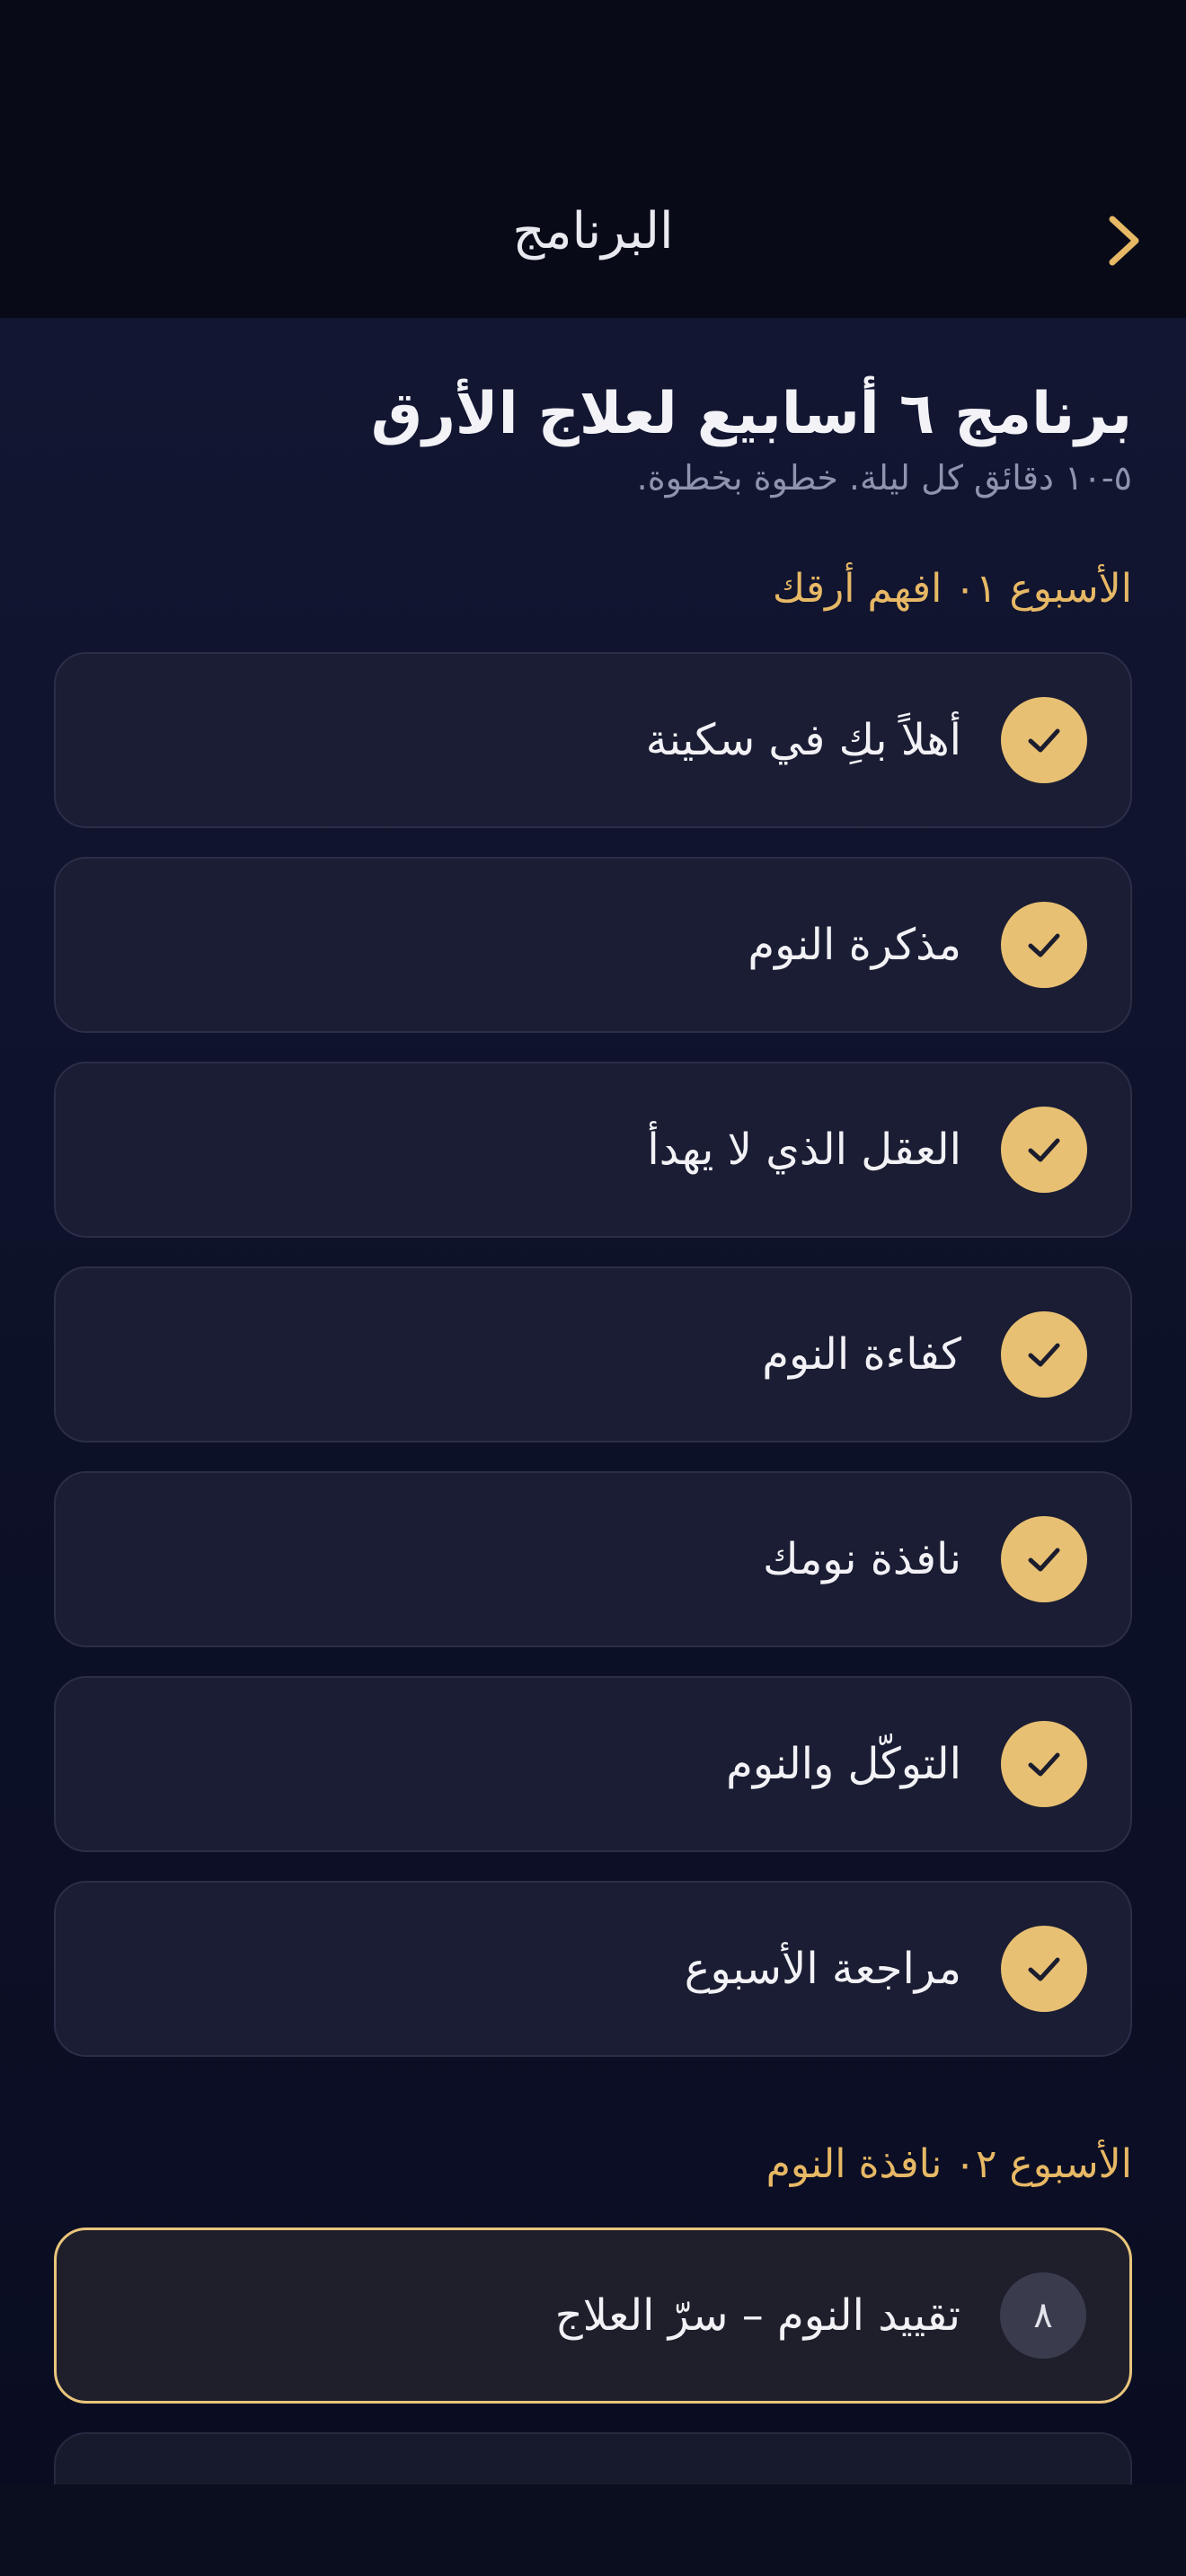 This screenshot has height=2576, width=1186. Describe the element at coordinates (593, 1354) in the screenshot. I see `lesson-card-4: كفاءة النوم` at that location.